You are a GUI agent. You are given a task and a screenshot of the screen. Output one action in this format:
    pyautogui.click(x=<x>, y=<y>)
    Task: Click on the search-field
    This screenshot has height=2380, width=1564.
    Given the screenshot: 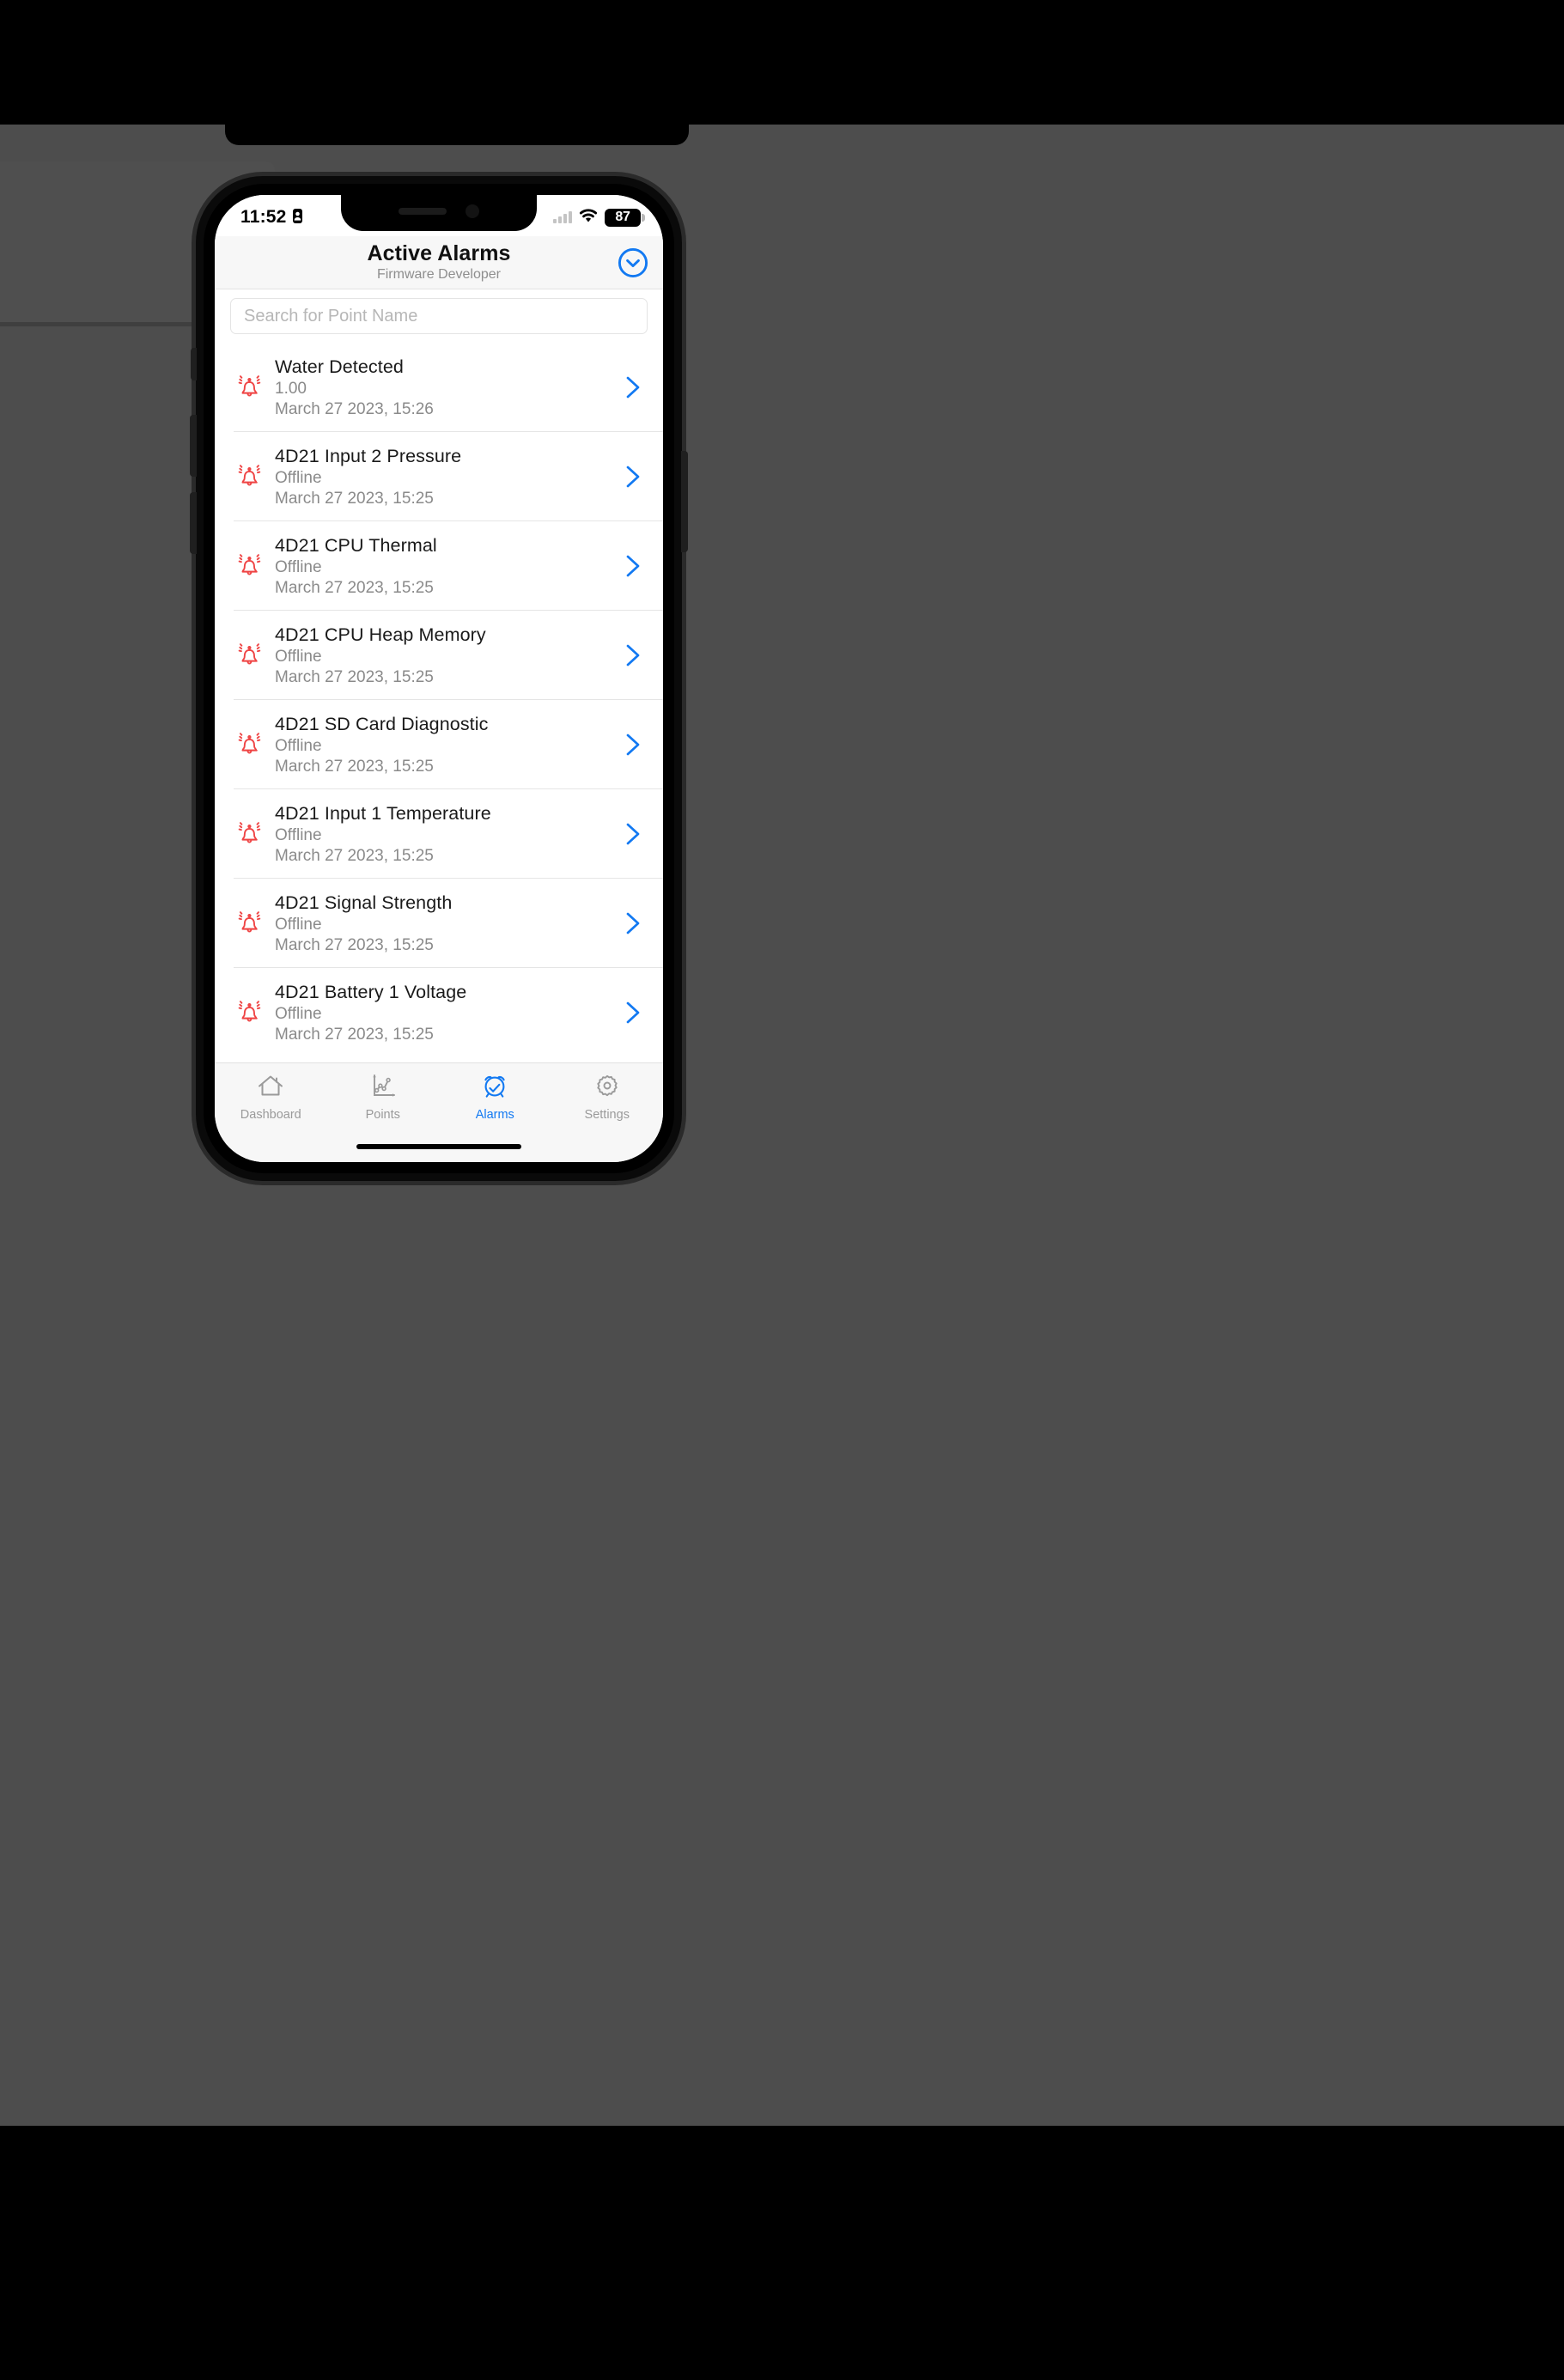 What is the action you would take?
    pyautogui.click(x=439, y=316)
    